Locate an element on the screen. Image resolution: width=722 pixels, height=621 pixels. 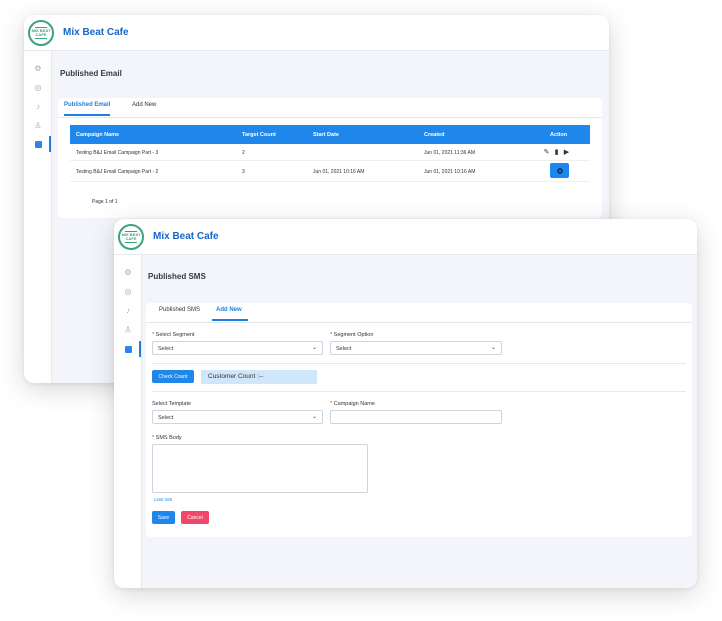
character-limit: Limit:160 is located at coordinates (163, 499).